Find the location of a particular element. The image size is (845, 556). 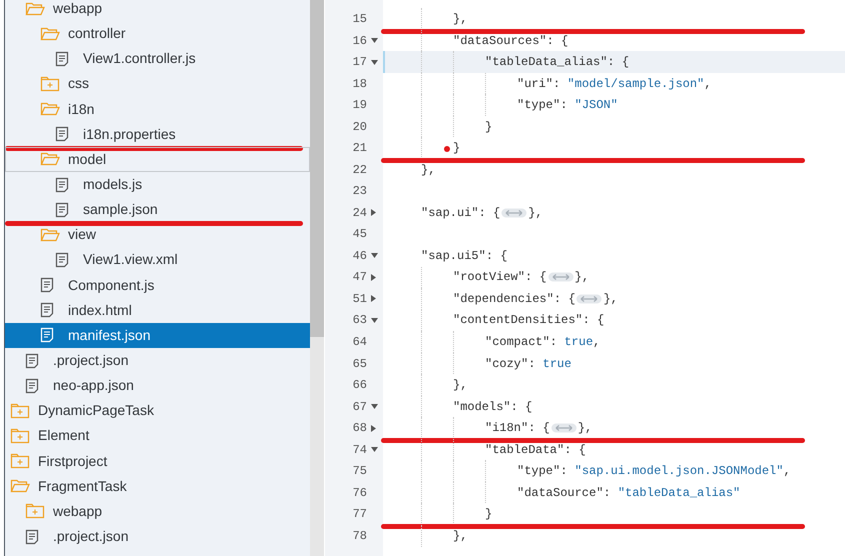

line-number: 51 is located at coordinates (359, 299).